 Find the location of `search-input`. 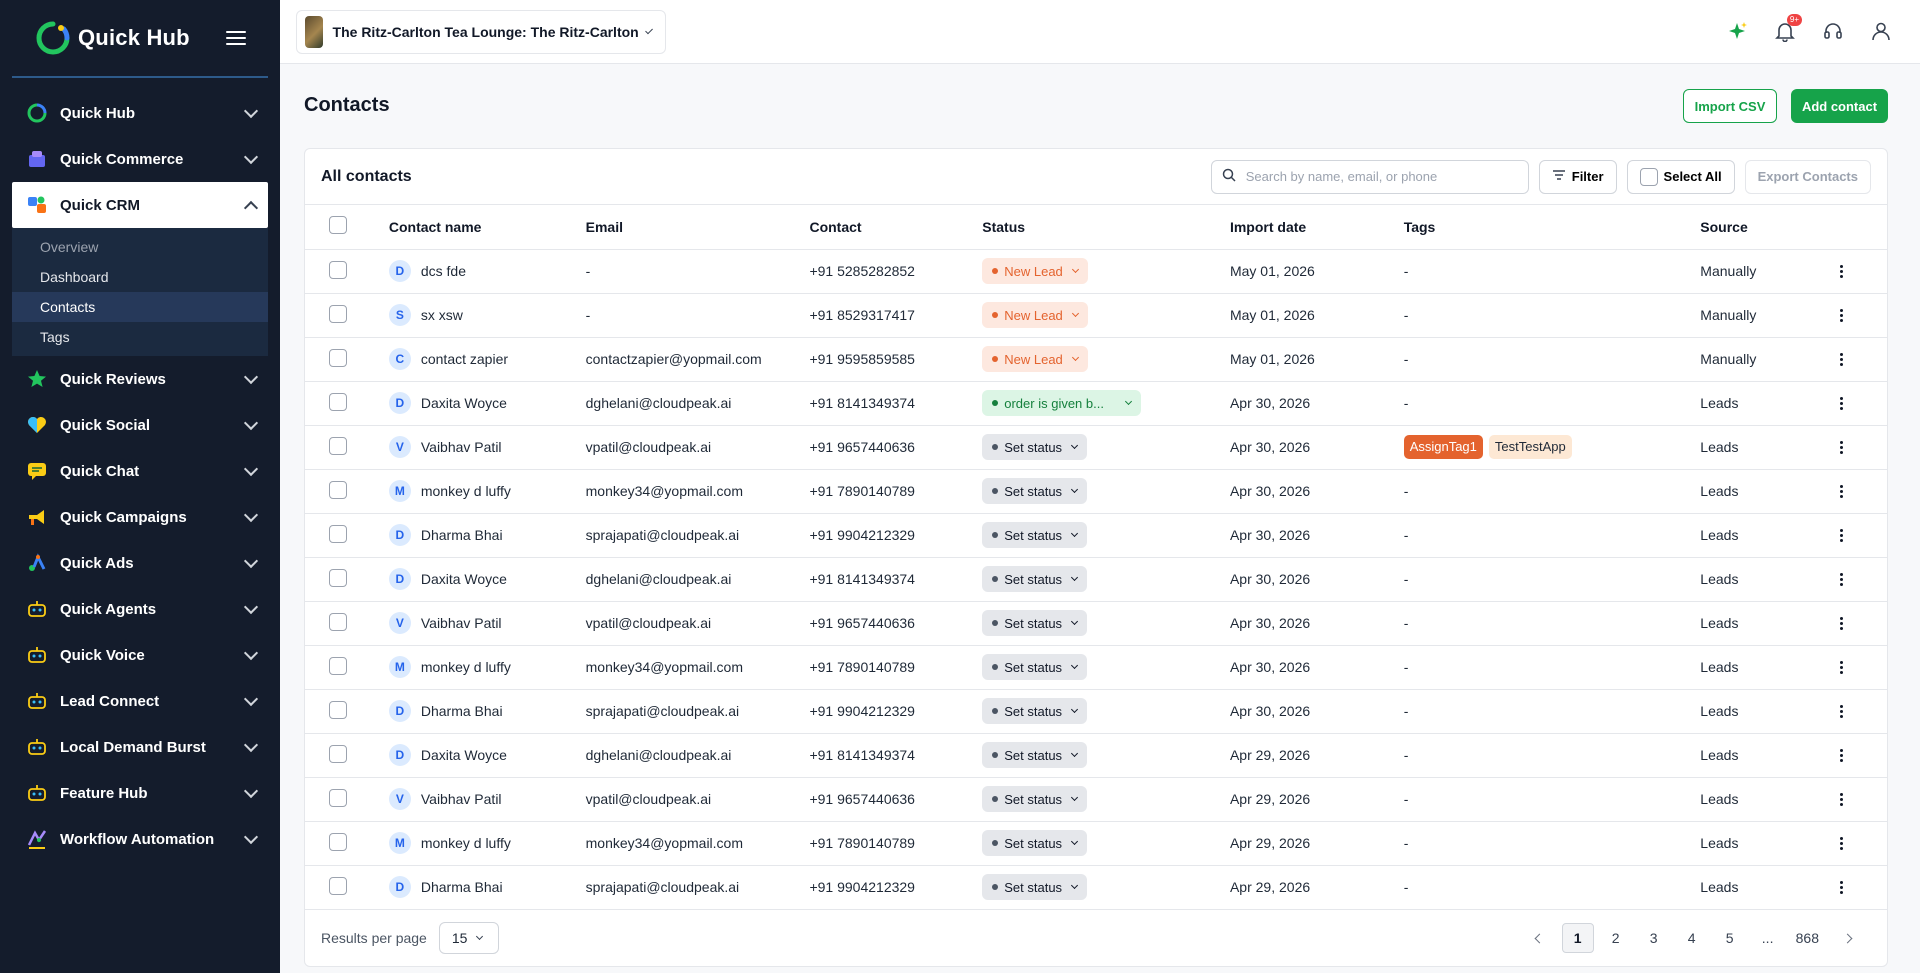

search-input is located at coordinates (1375, 176).